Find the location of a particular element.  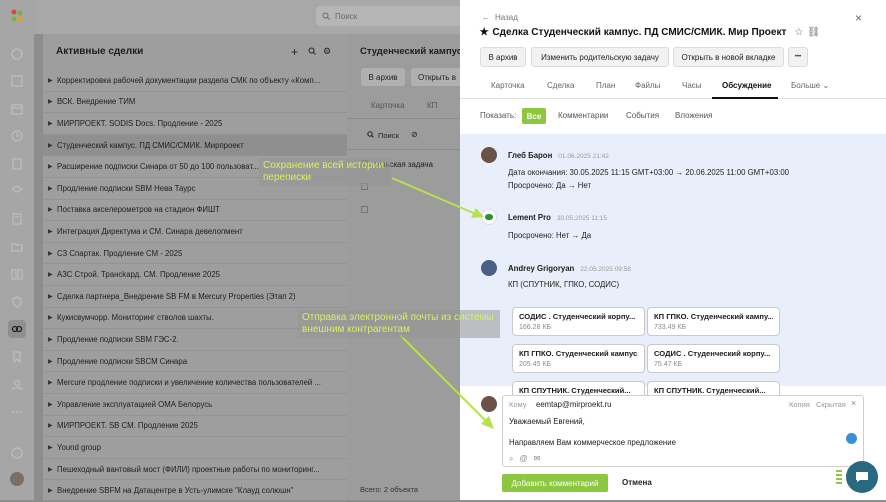

message-line: Уважаемый Евгений, is located at coordinates (547, 421).